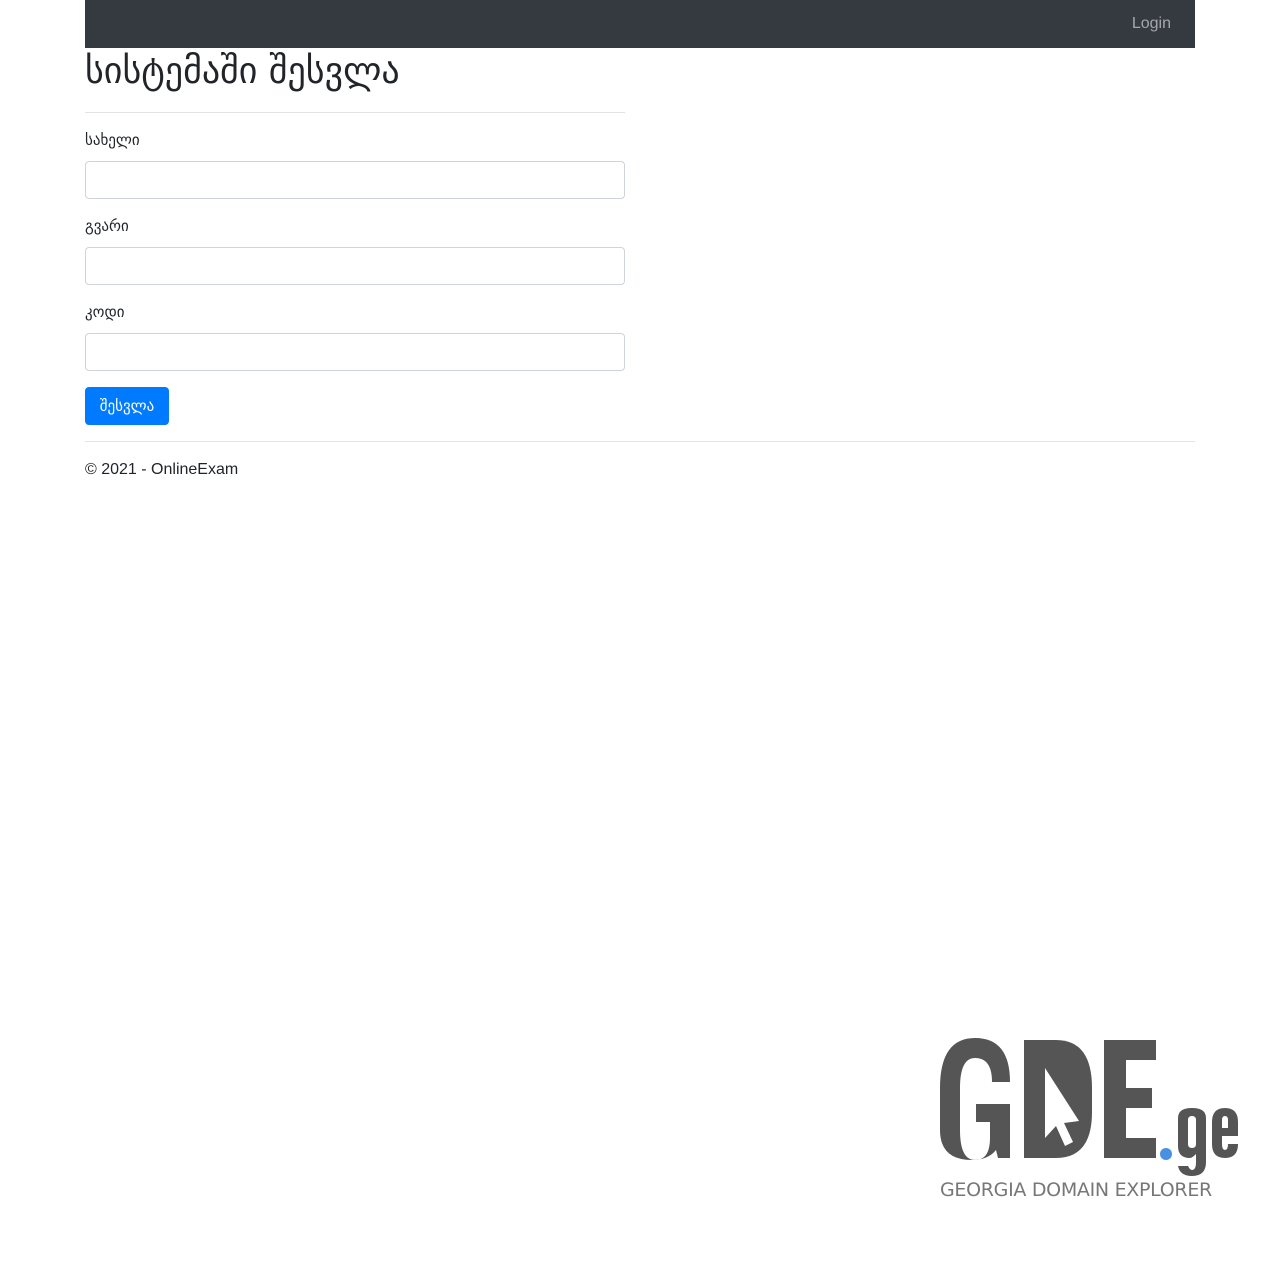  What do you see at coordinates (1192, 1142) in the screenshot?
I see `logo-letter-small-g` at bounding box center [1192, 1142].